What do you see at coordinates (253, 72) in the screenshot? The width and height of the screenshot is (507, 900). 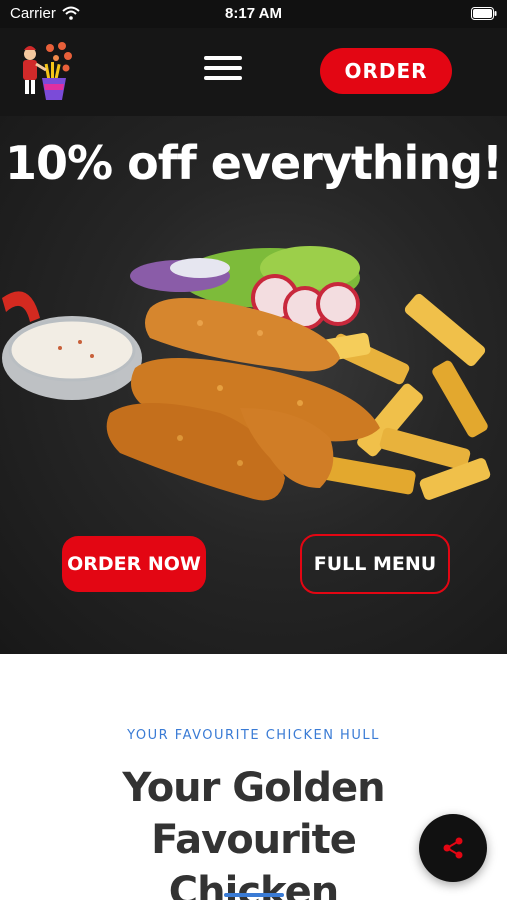 I see `site-header: ORDER` at bounding box center [253, 72].